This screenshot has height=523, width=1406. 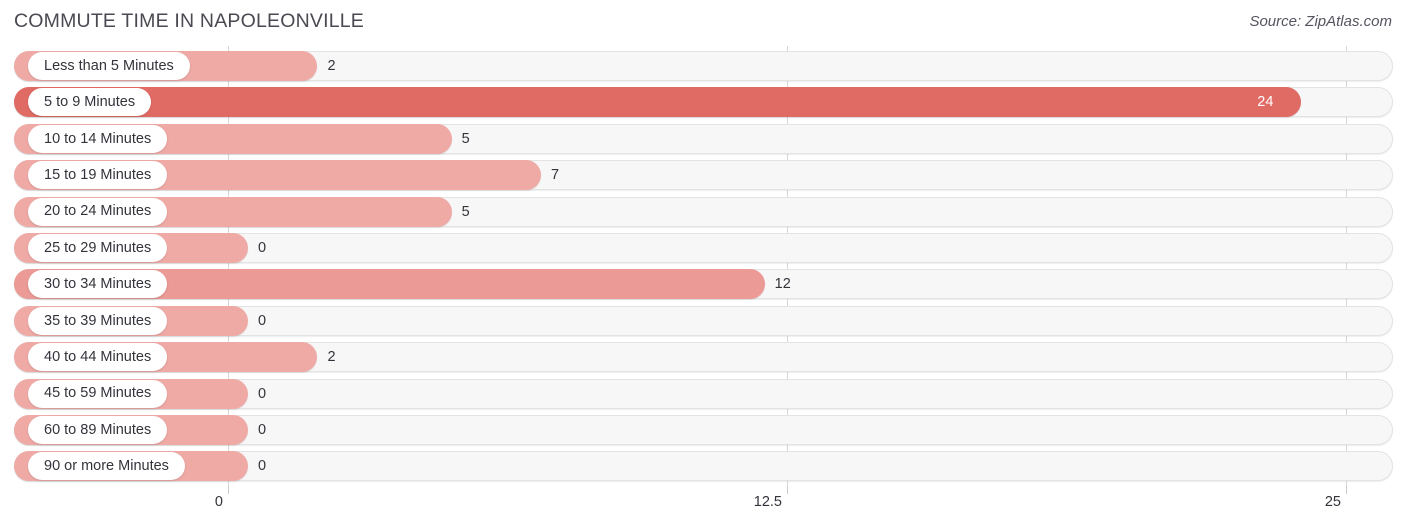 I want to click on bar-row: Less than 5 Minutes 2, so click(x=703, y=66).